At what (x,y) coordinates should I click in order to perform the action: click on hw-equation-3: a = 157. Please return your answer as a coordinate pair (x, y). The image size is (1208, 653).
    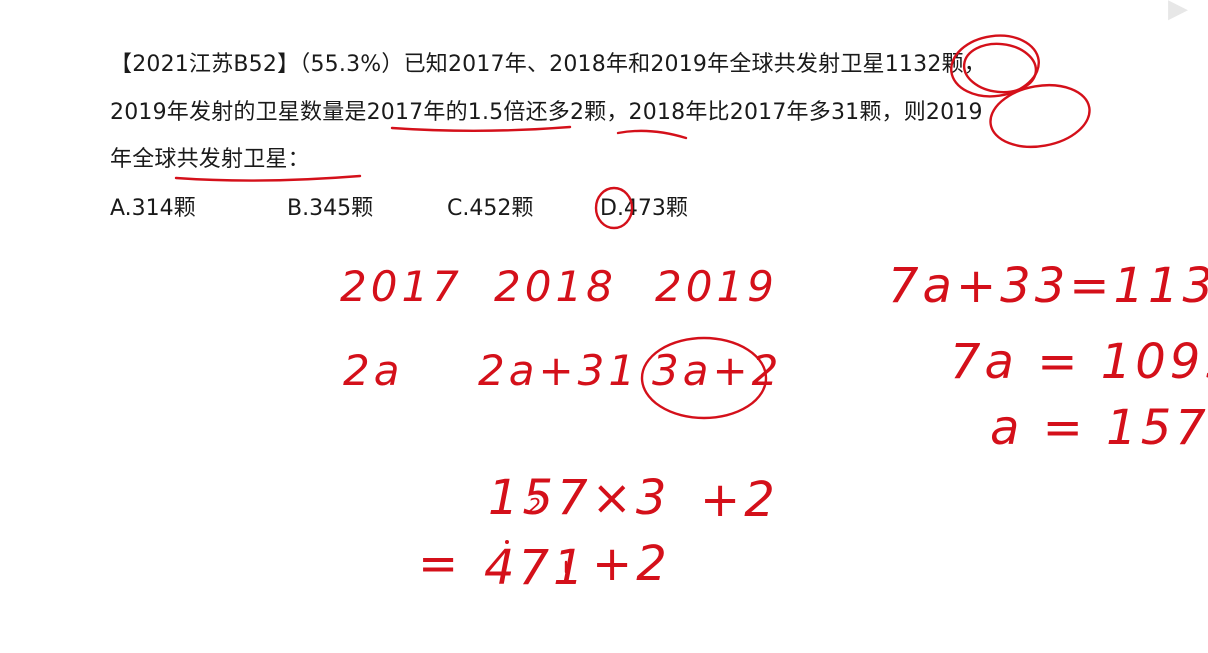
    Looking at the image, I should click on (1099, 428).